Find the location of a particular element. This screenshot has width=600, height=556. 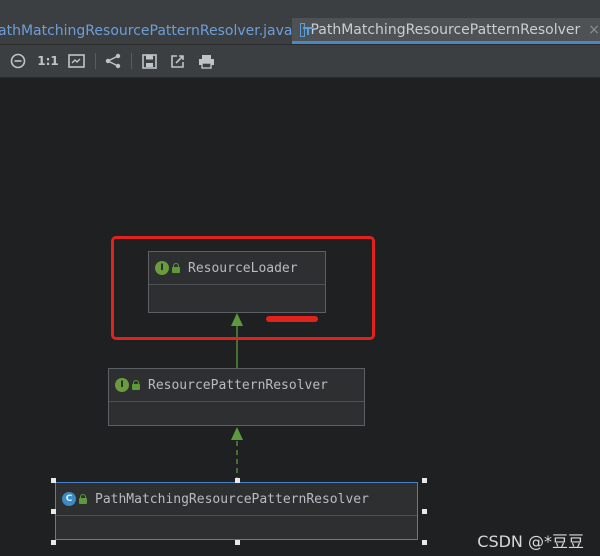

node-name: ResourcePatternResolver is located at coordinates (238, 385).